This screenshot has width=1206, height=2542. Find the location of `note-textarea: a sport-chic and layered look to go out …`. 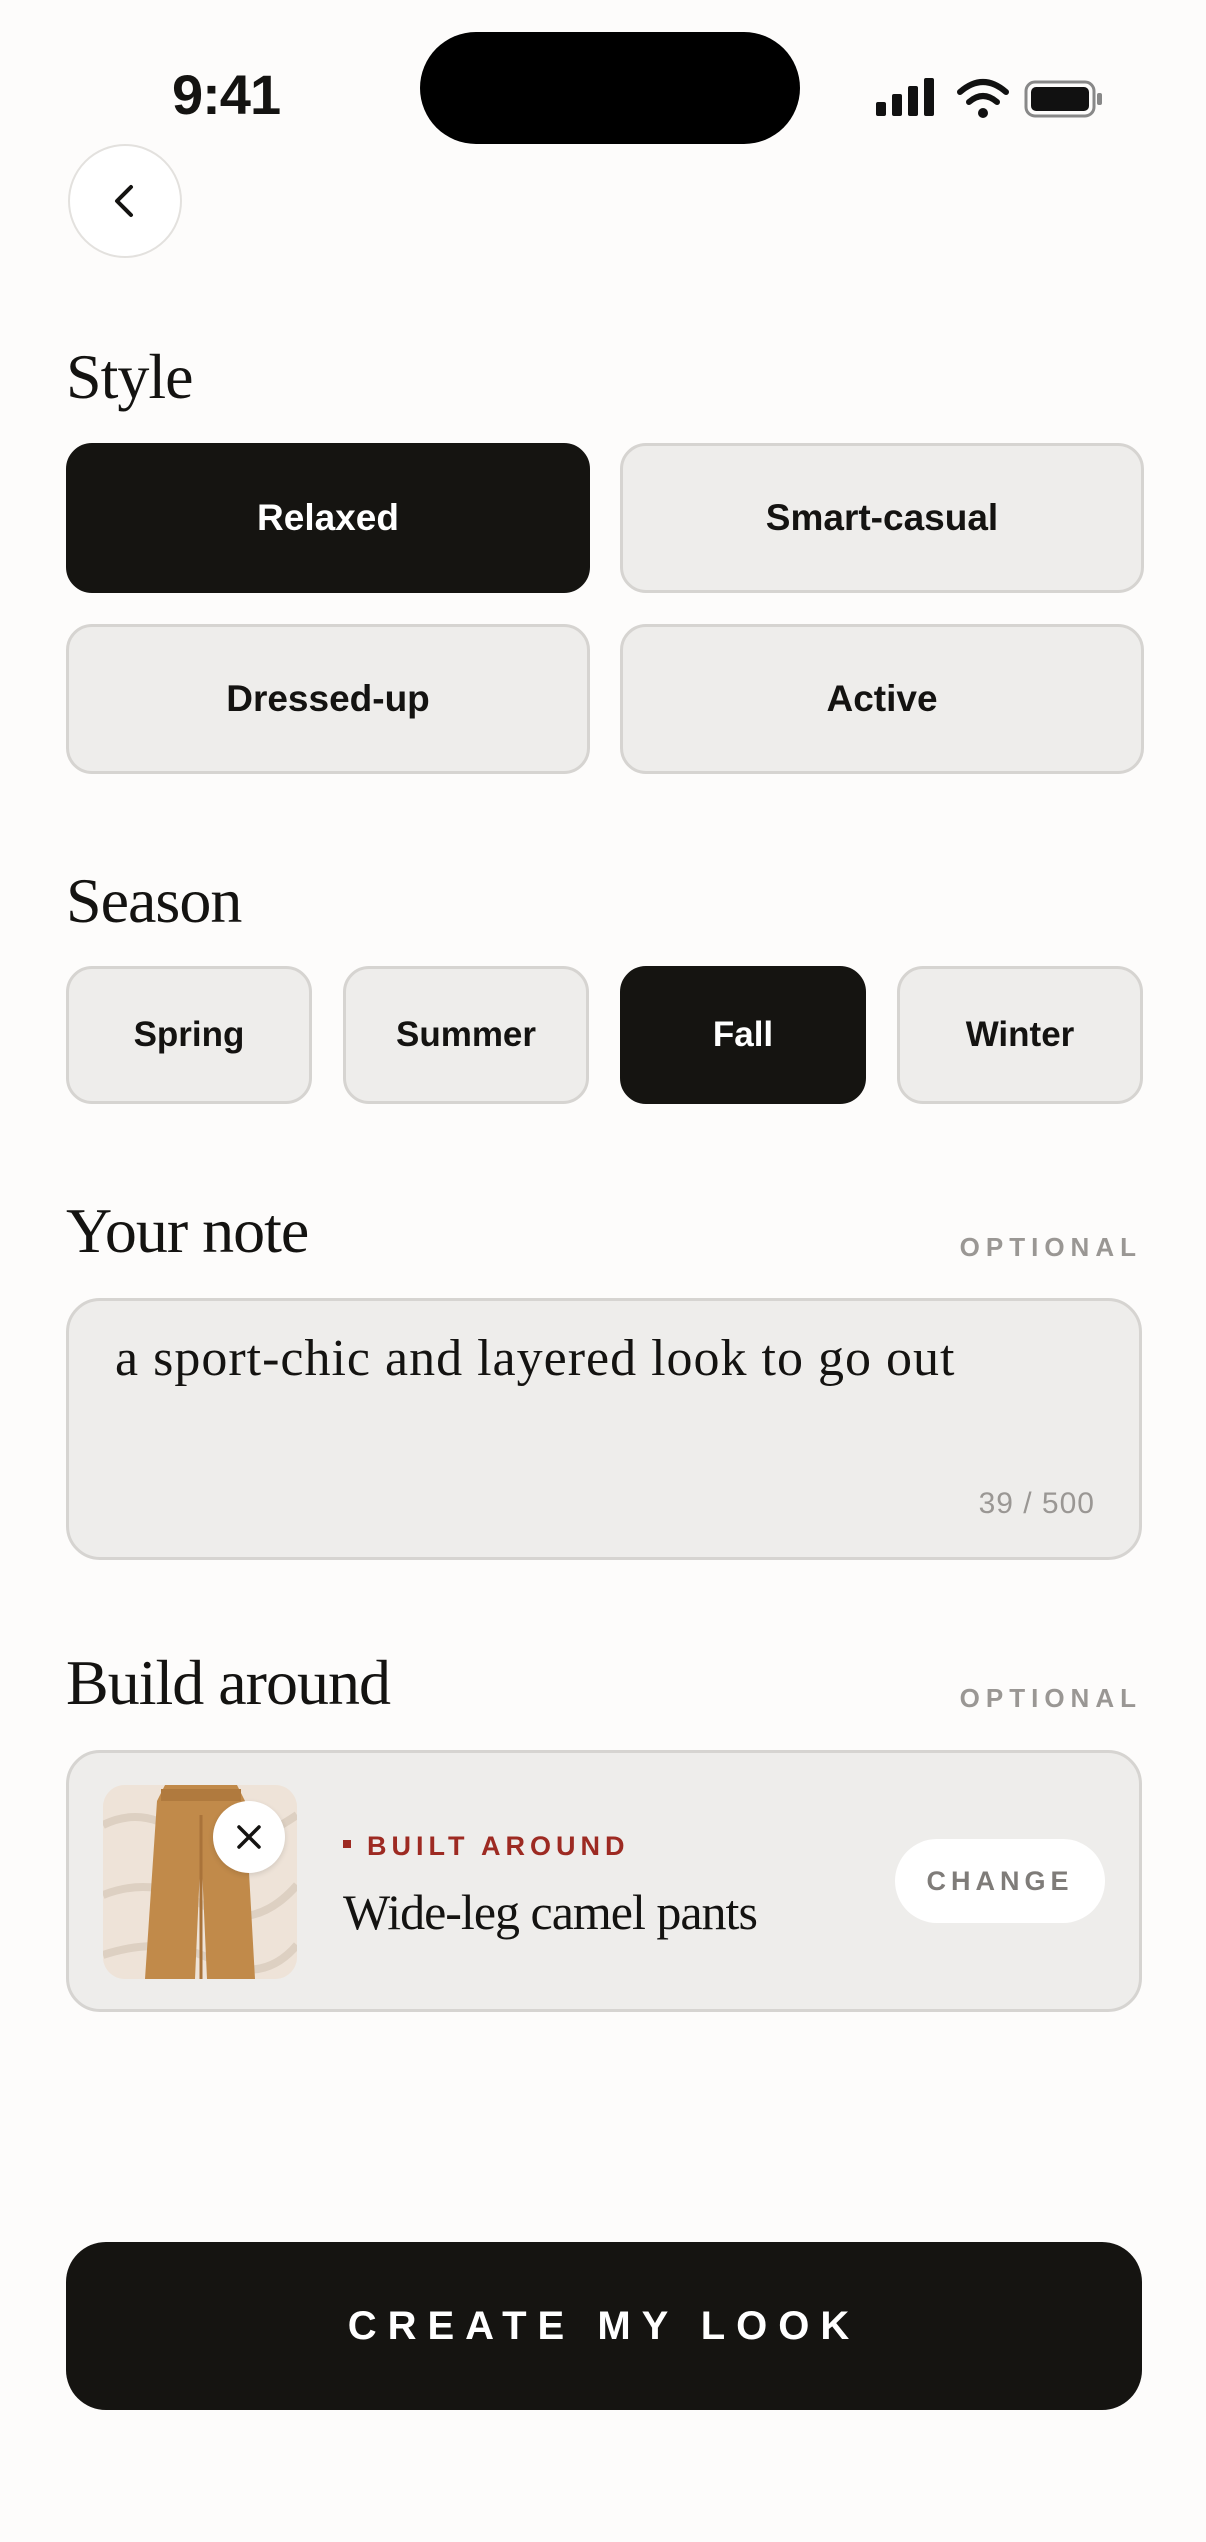

note-textarea: a sport-chic and layered look to go out … is located at coordinates (604, 1429).